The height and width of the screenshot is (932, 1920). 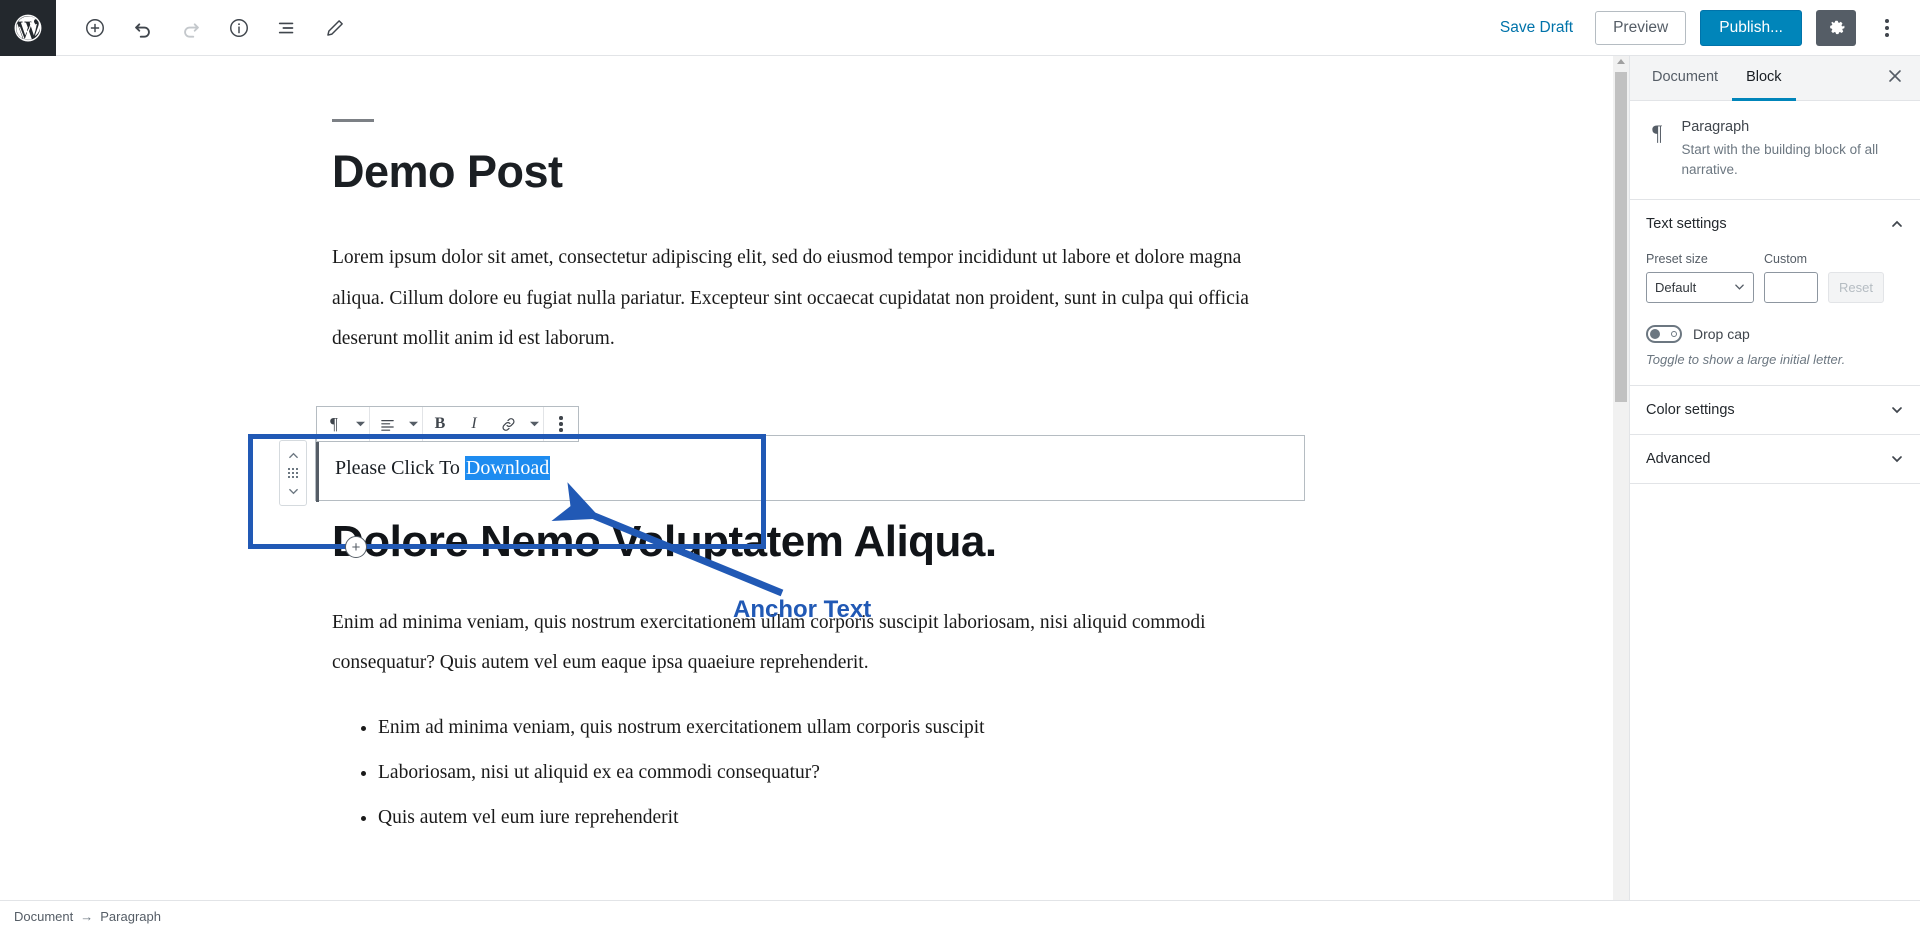 I want to click on drop-cap-label: Drop cap, so click(x=1721, y=334).